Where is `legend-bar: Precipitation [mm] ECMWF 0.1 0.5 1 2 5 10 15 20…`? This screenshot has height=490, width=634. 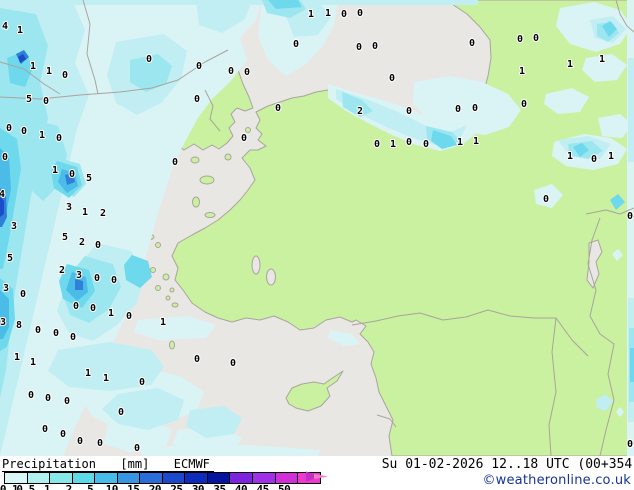
legend-bar: Precipitation [mm] ECMWF 0.1 0.5 1 2 5 10 15 20… is located at coordinates (317, 473).